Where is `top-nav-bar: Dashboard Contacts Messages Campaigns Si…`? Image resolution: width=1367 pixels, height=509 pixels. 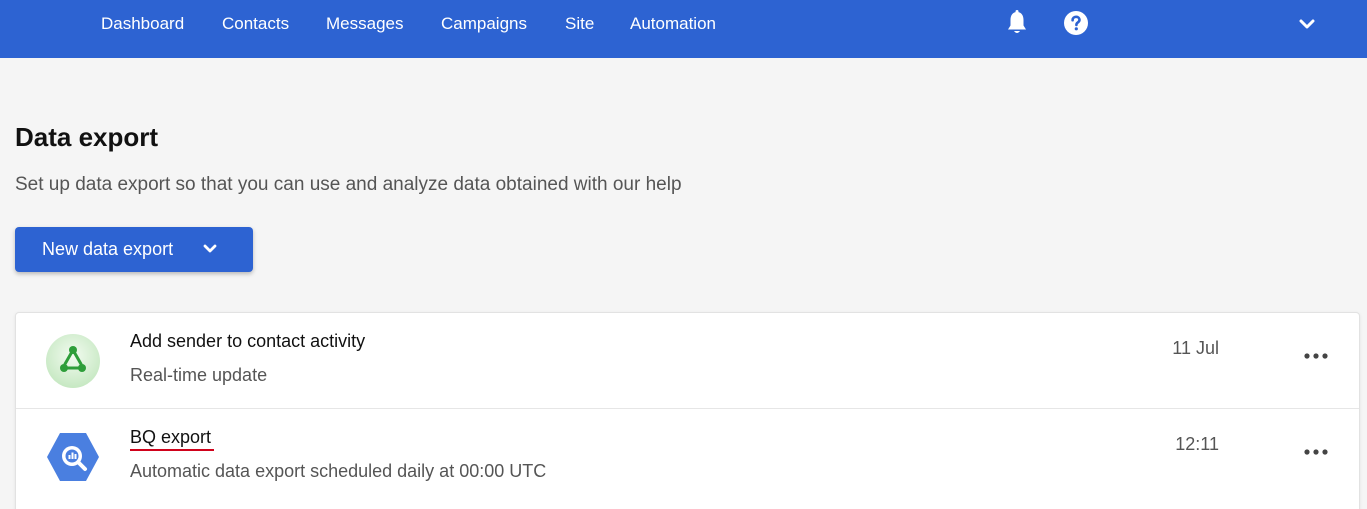
top-nav-bar: Dashboard Contacts Messages Campaigns Si… is located at coordinates (683, 29).